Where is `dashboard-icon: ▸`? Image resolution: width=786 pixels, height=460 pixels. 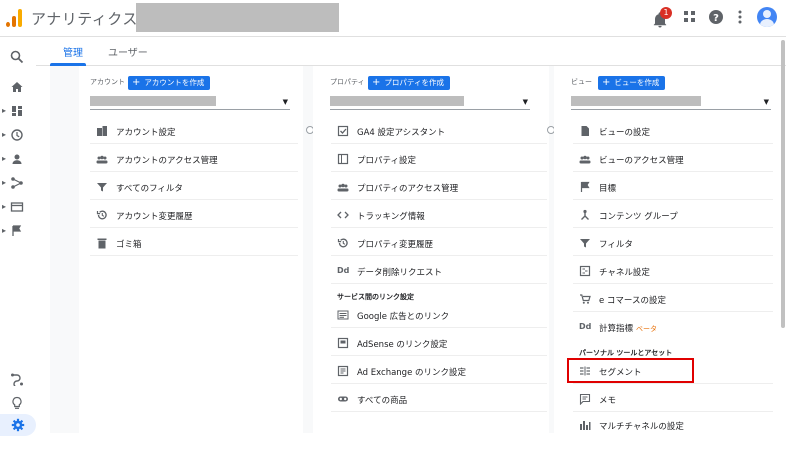 dashboard-icon: ▸ is located at coordinates (18, 113).